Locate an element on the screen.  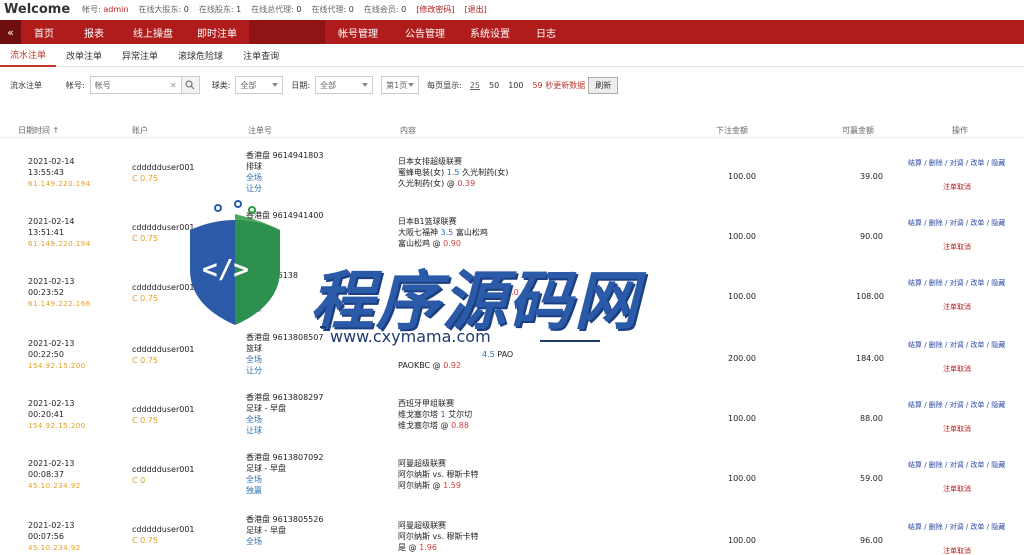
bet-date: 2021-02-13 00:20:41 154.92.15.200 is located at coordinates (57, 414).